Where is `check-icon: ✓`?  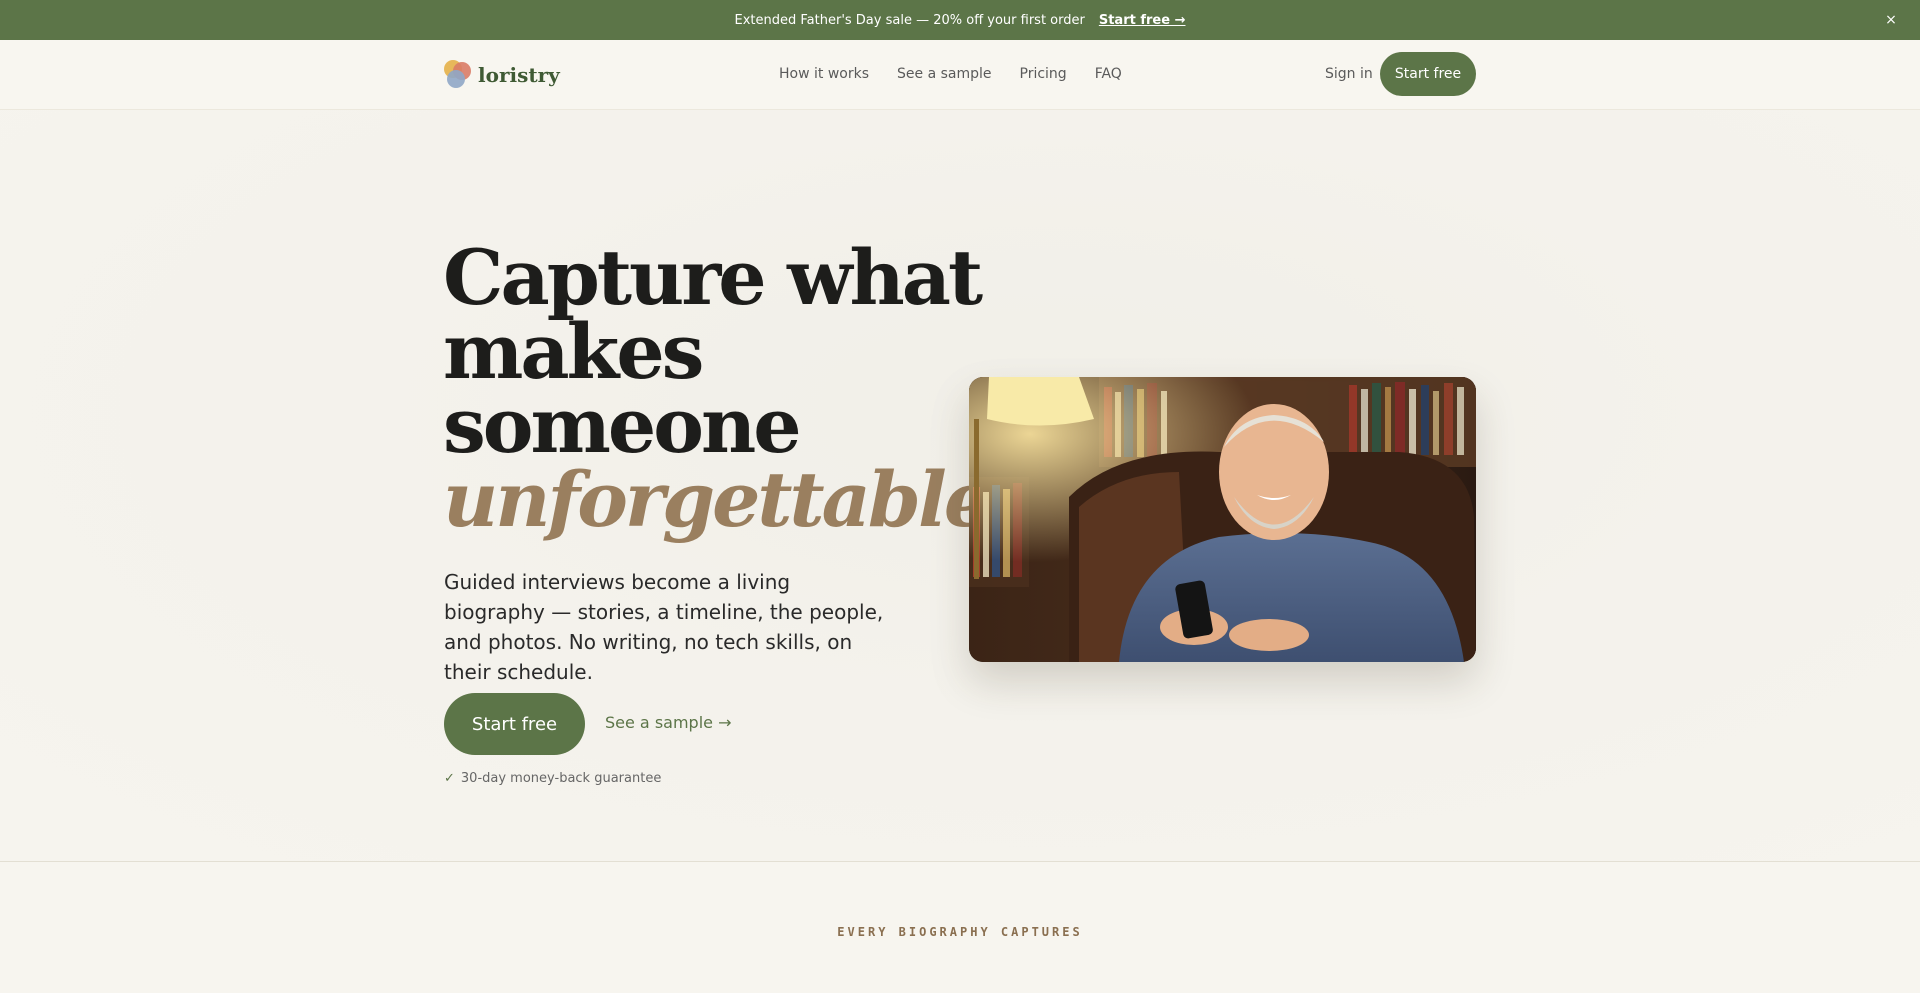 check-icon: ✓ is located at coordinates (449, 778).